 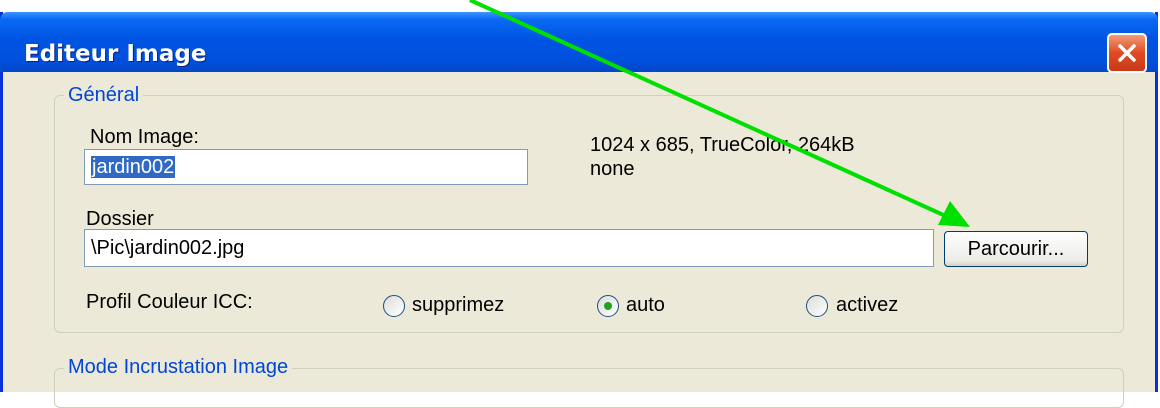 What do you see at coordinates (104, 95) in the screenshot?
I see `general-group-legend: Général` at bounding box center [104, 95].